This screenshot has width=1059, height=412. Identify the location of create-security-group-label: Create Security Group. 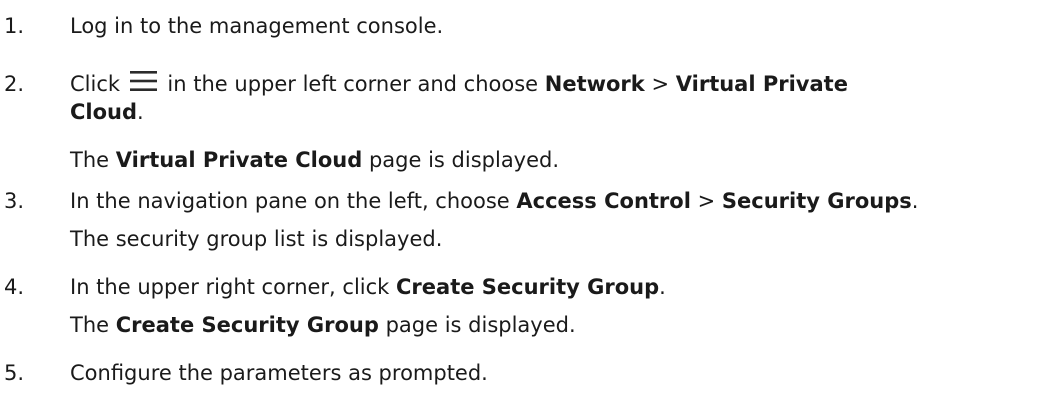
(528, 287).